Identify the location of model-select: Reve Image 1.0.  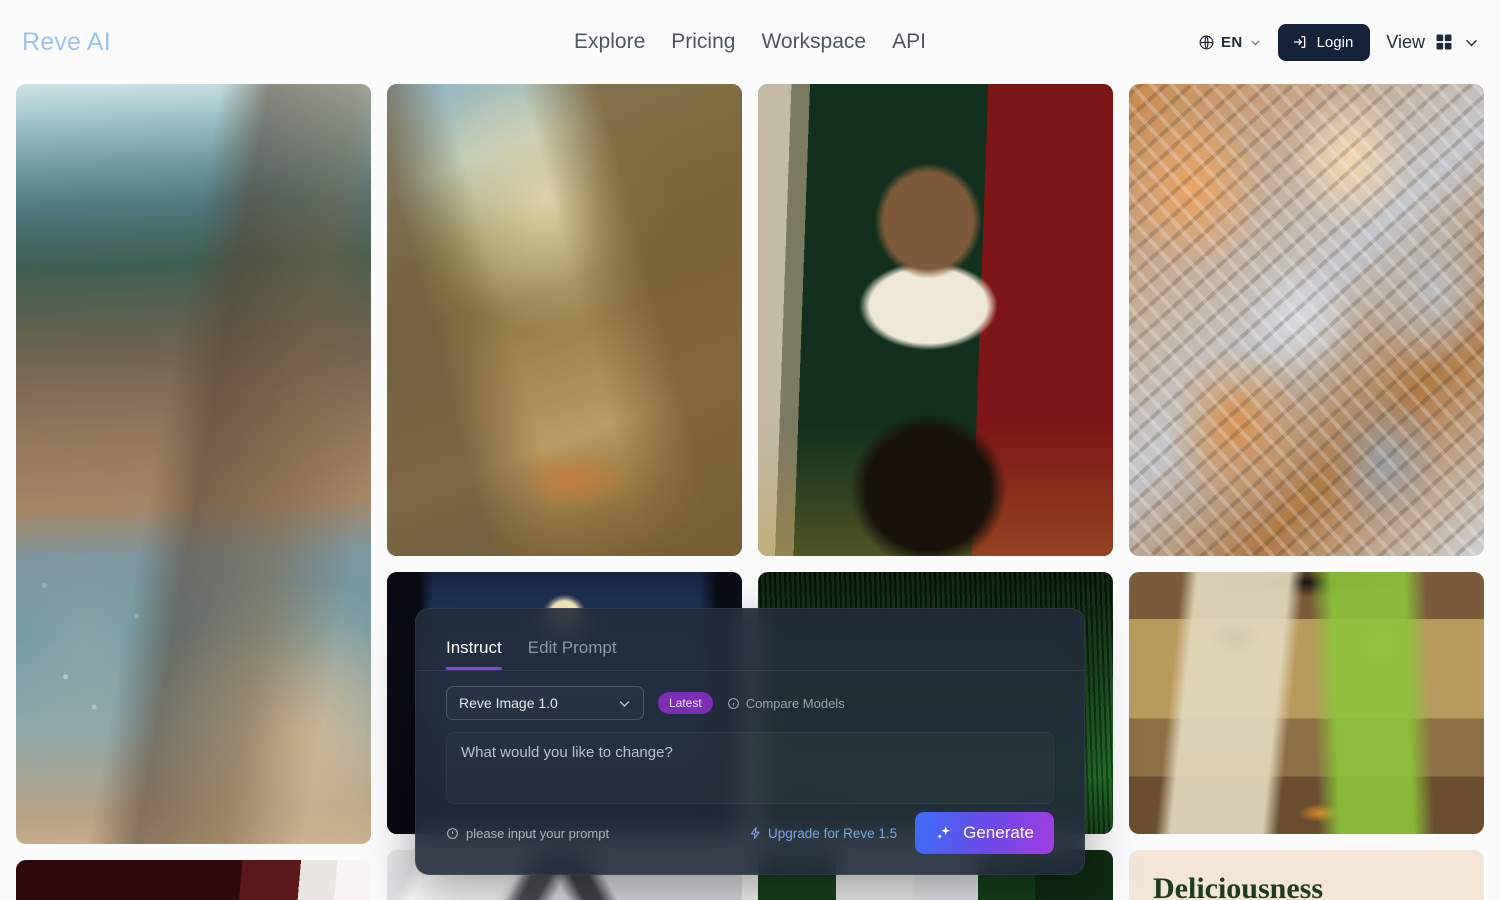
(545, 703).